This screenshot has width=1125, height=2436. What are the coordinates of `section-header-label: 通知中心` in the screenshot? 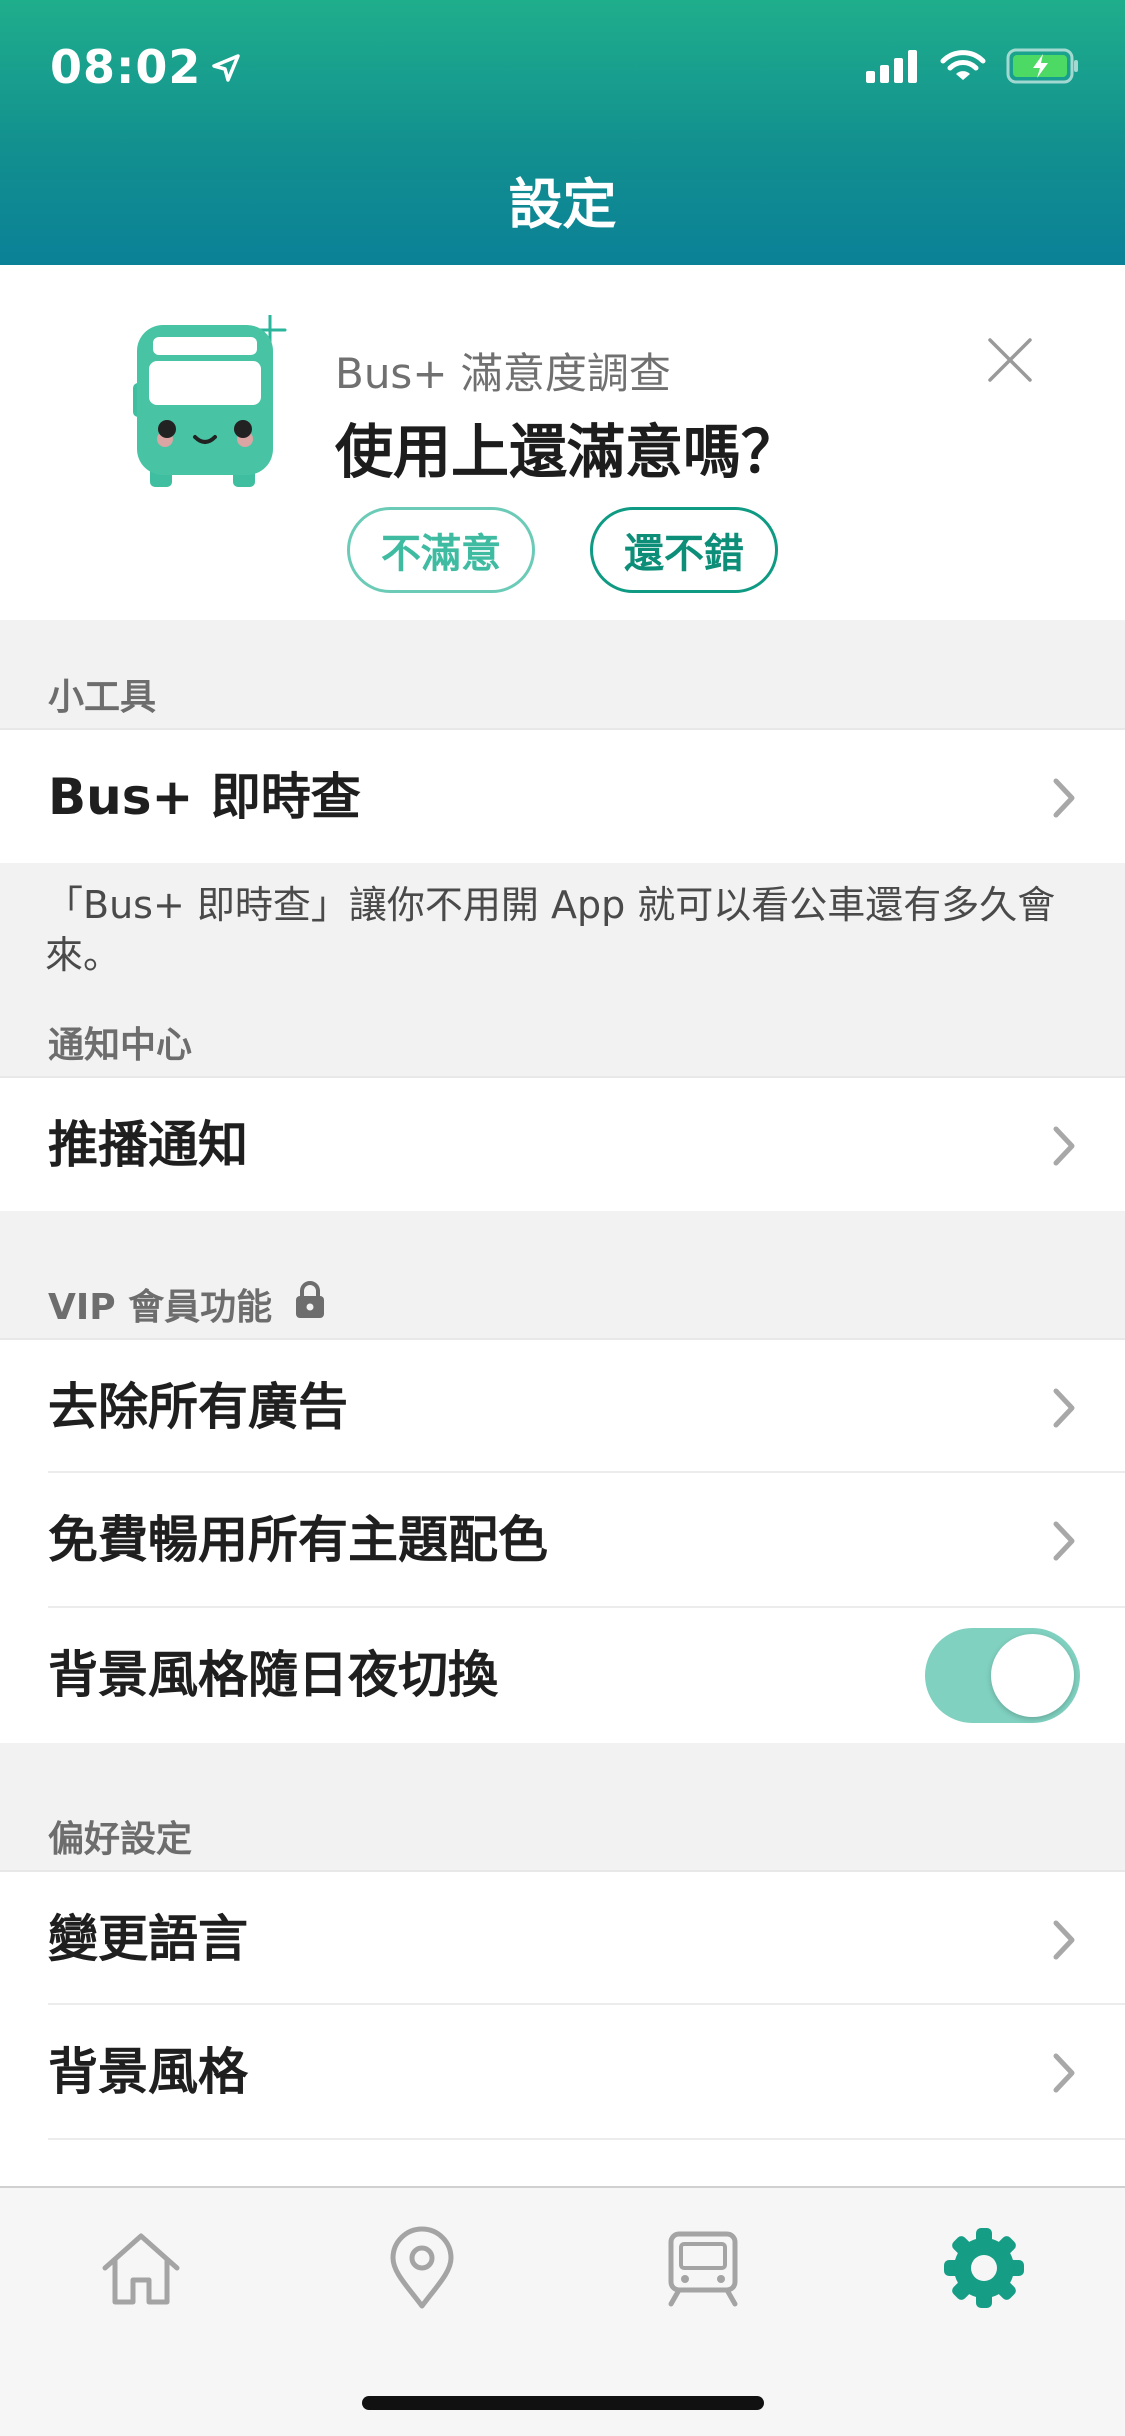 It's located at (120, 1045).